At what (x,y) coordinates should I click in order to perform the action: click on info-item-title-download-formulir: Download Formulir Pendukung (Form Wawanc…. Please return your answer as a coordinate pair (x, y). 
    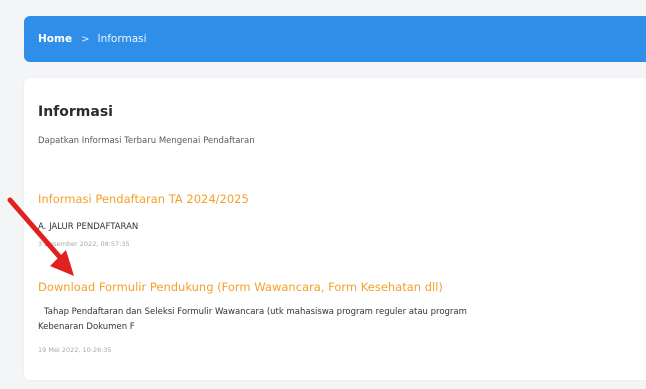
    Looking at the image, I should click on (240, 287).